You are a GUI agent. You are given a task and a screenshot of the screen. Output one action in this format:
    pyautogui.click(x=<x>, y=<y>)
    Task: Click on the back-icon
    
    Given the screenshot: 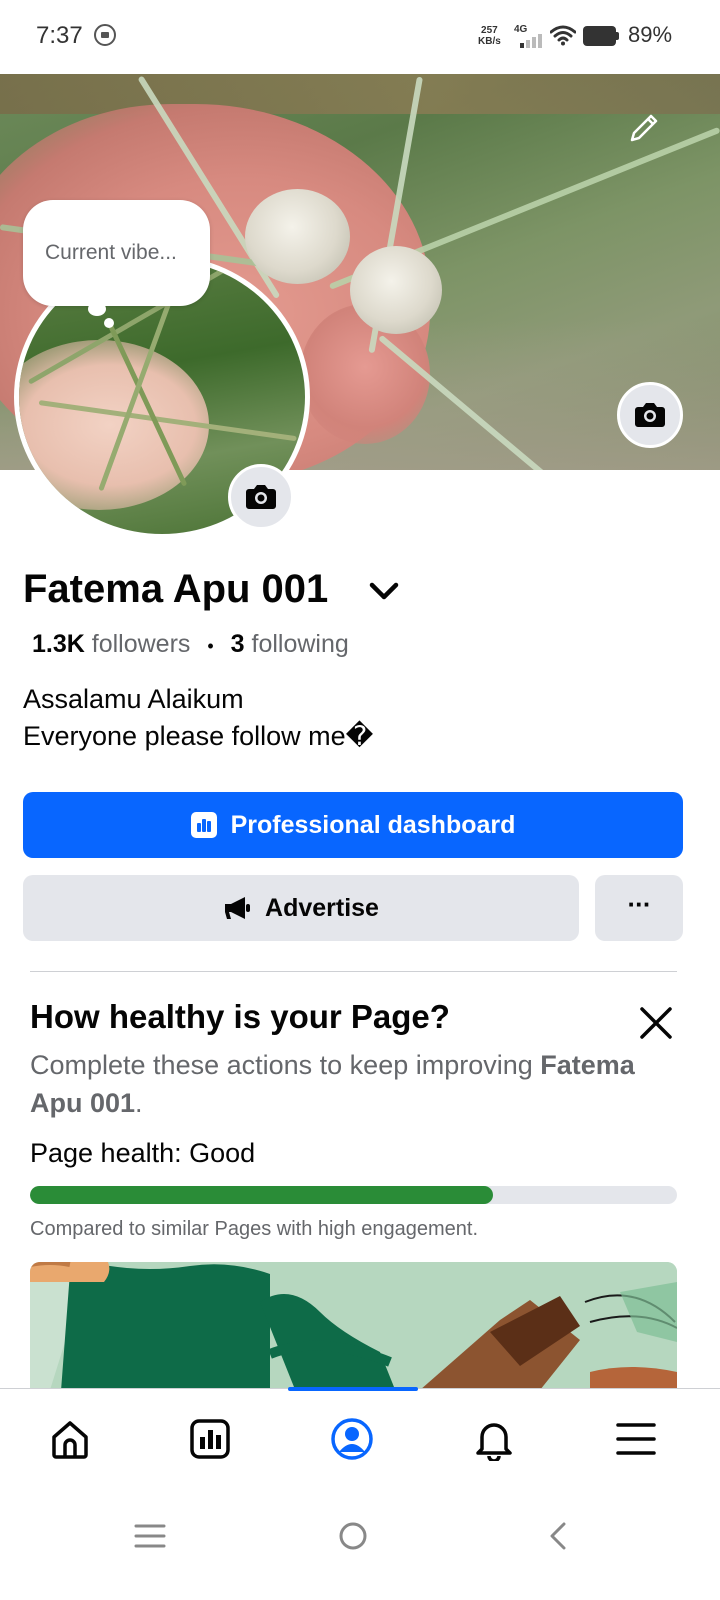 What is the action you would take?
    pyautogui.click(x=558, y=1536)
    